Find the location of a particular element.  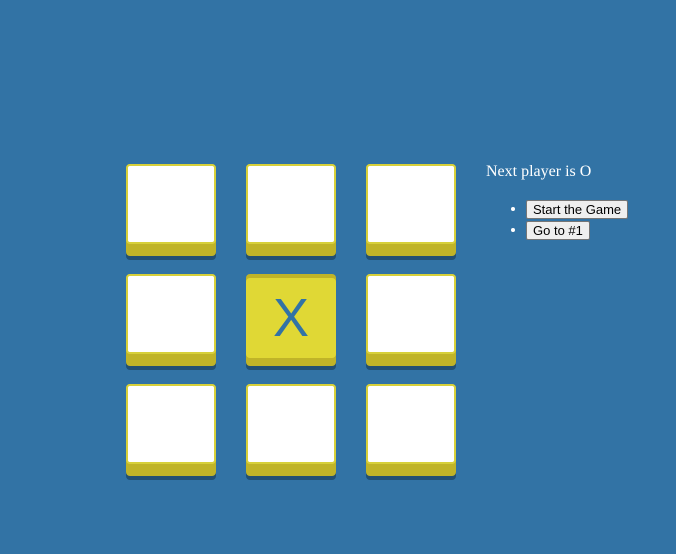

move-history: Start the Game Go to #1 is located at coordinates (557, 219).